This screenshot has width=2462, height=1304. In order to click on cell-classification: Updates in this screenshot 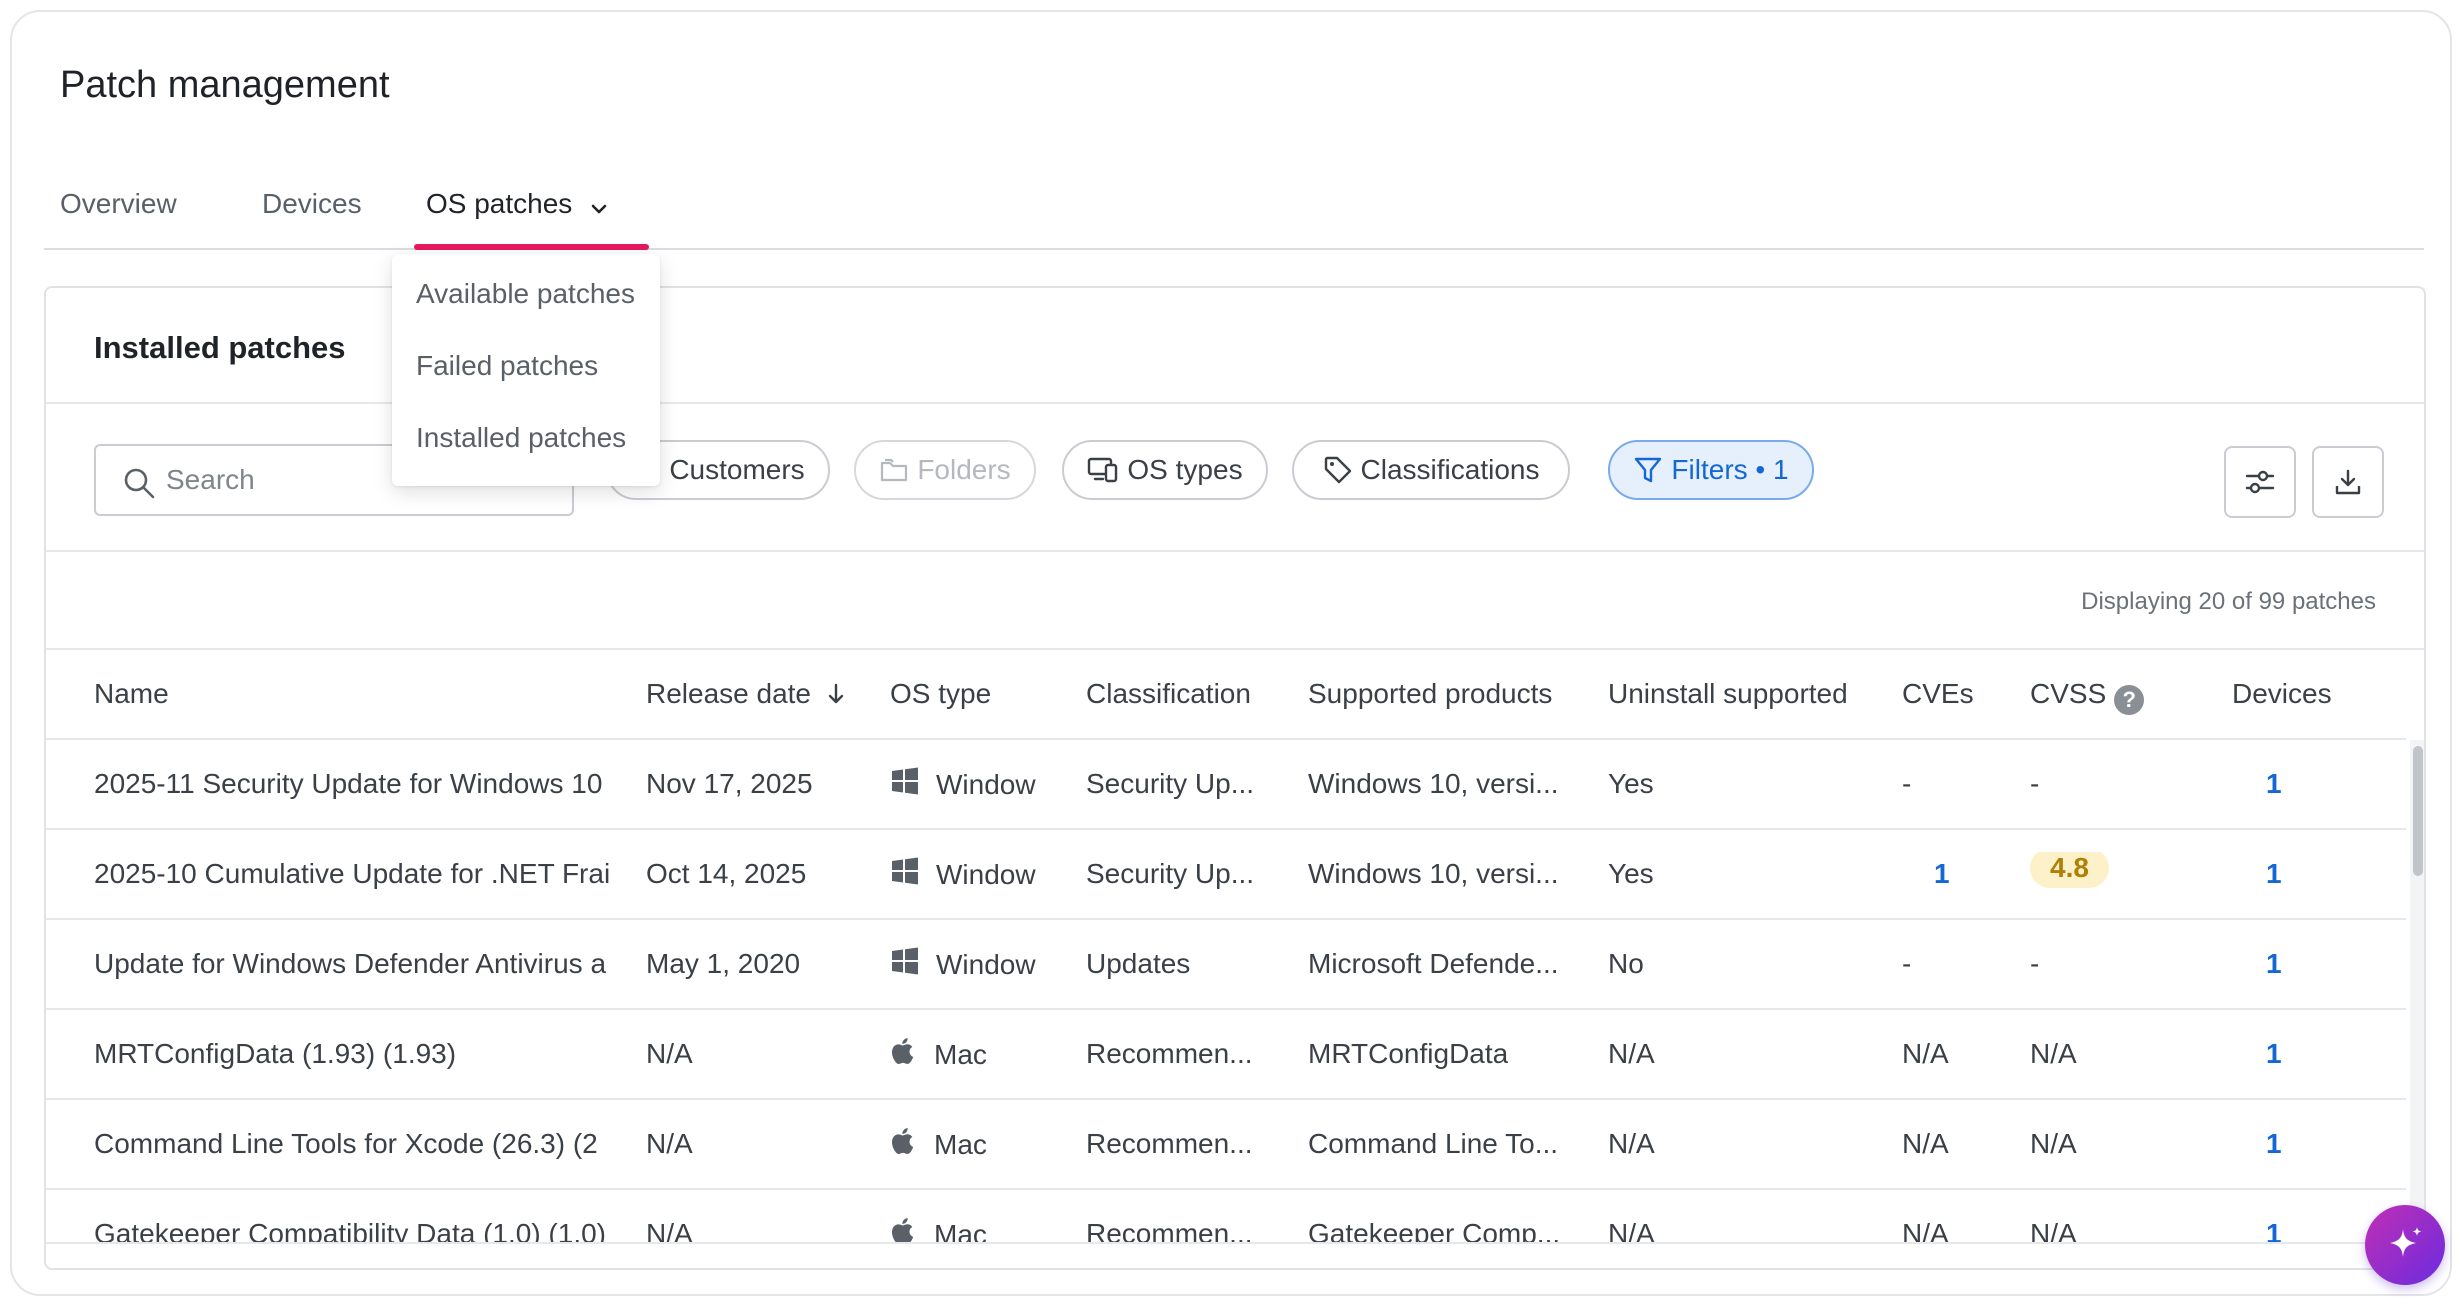, I will do `click(1138, 963)`.